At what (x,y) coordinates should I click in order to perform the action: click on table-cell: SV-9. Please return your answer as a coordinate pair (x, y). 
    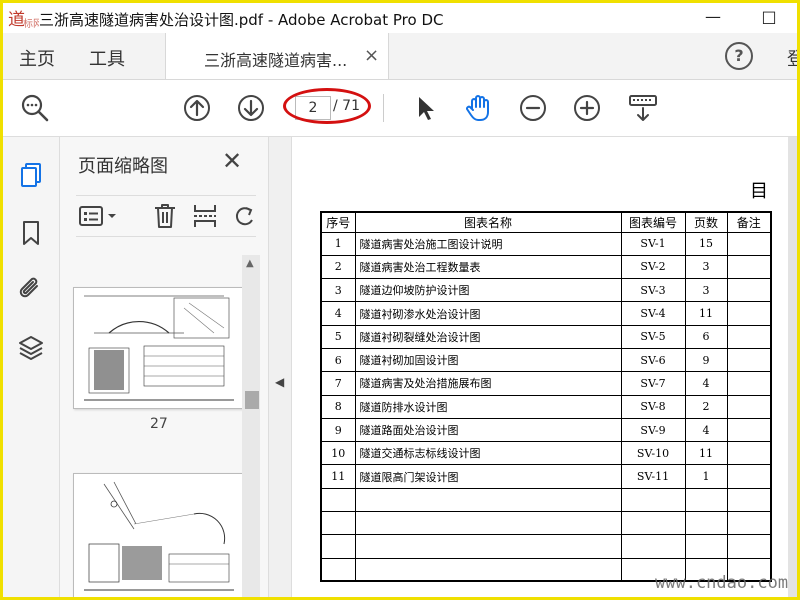
    Looking at the image, I should click on (653, 430).